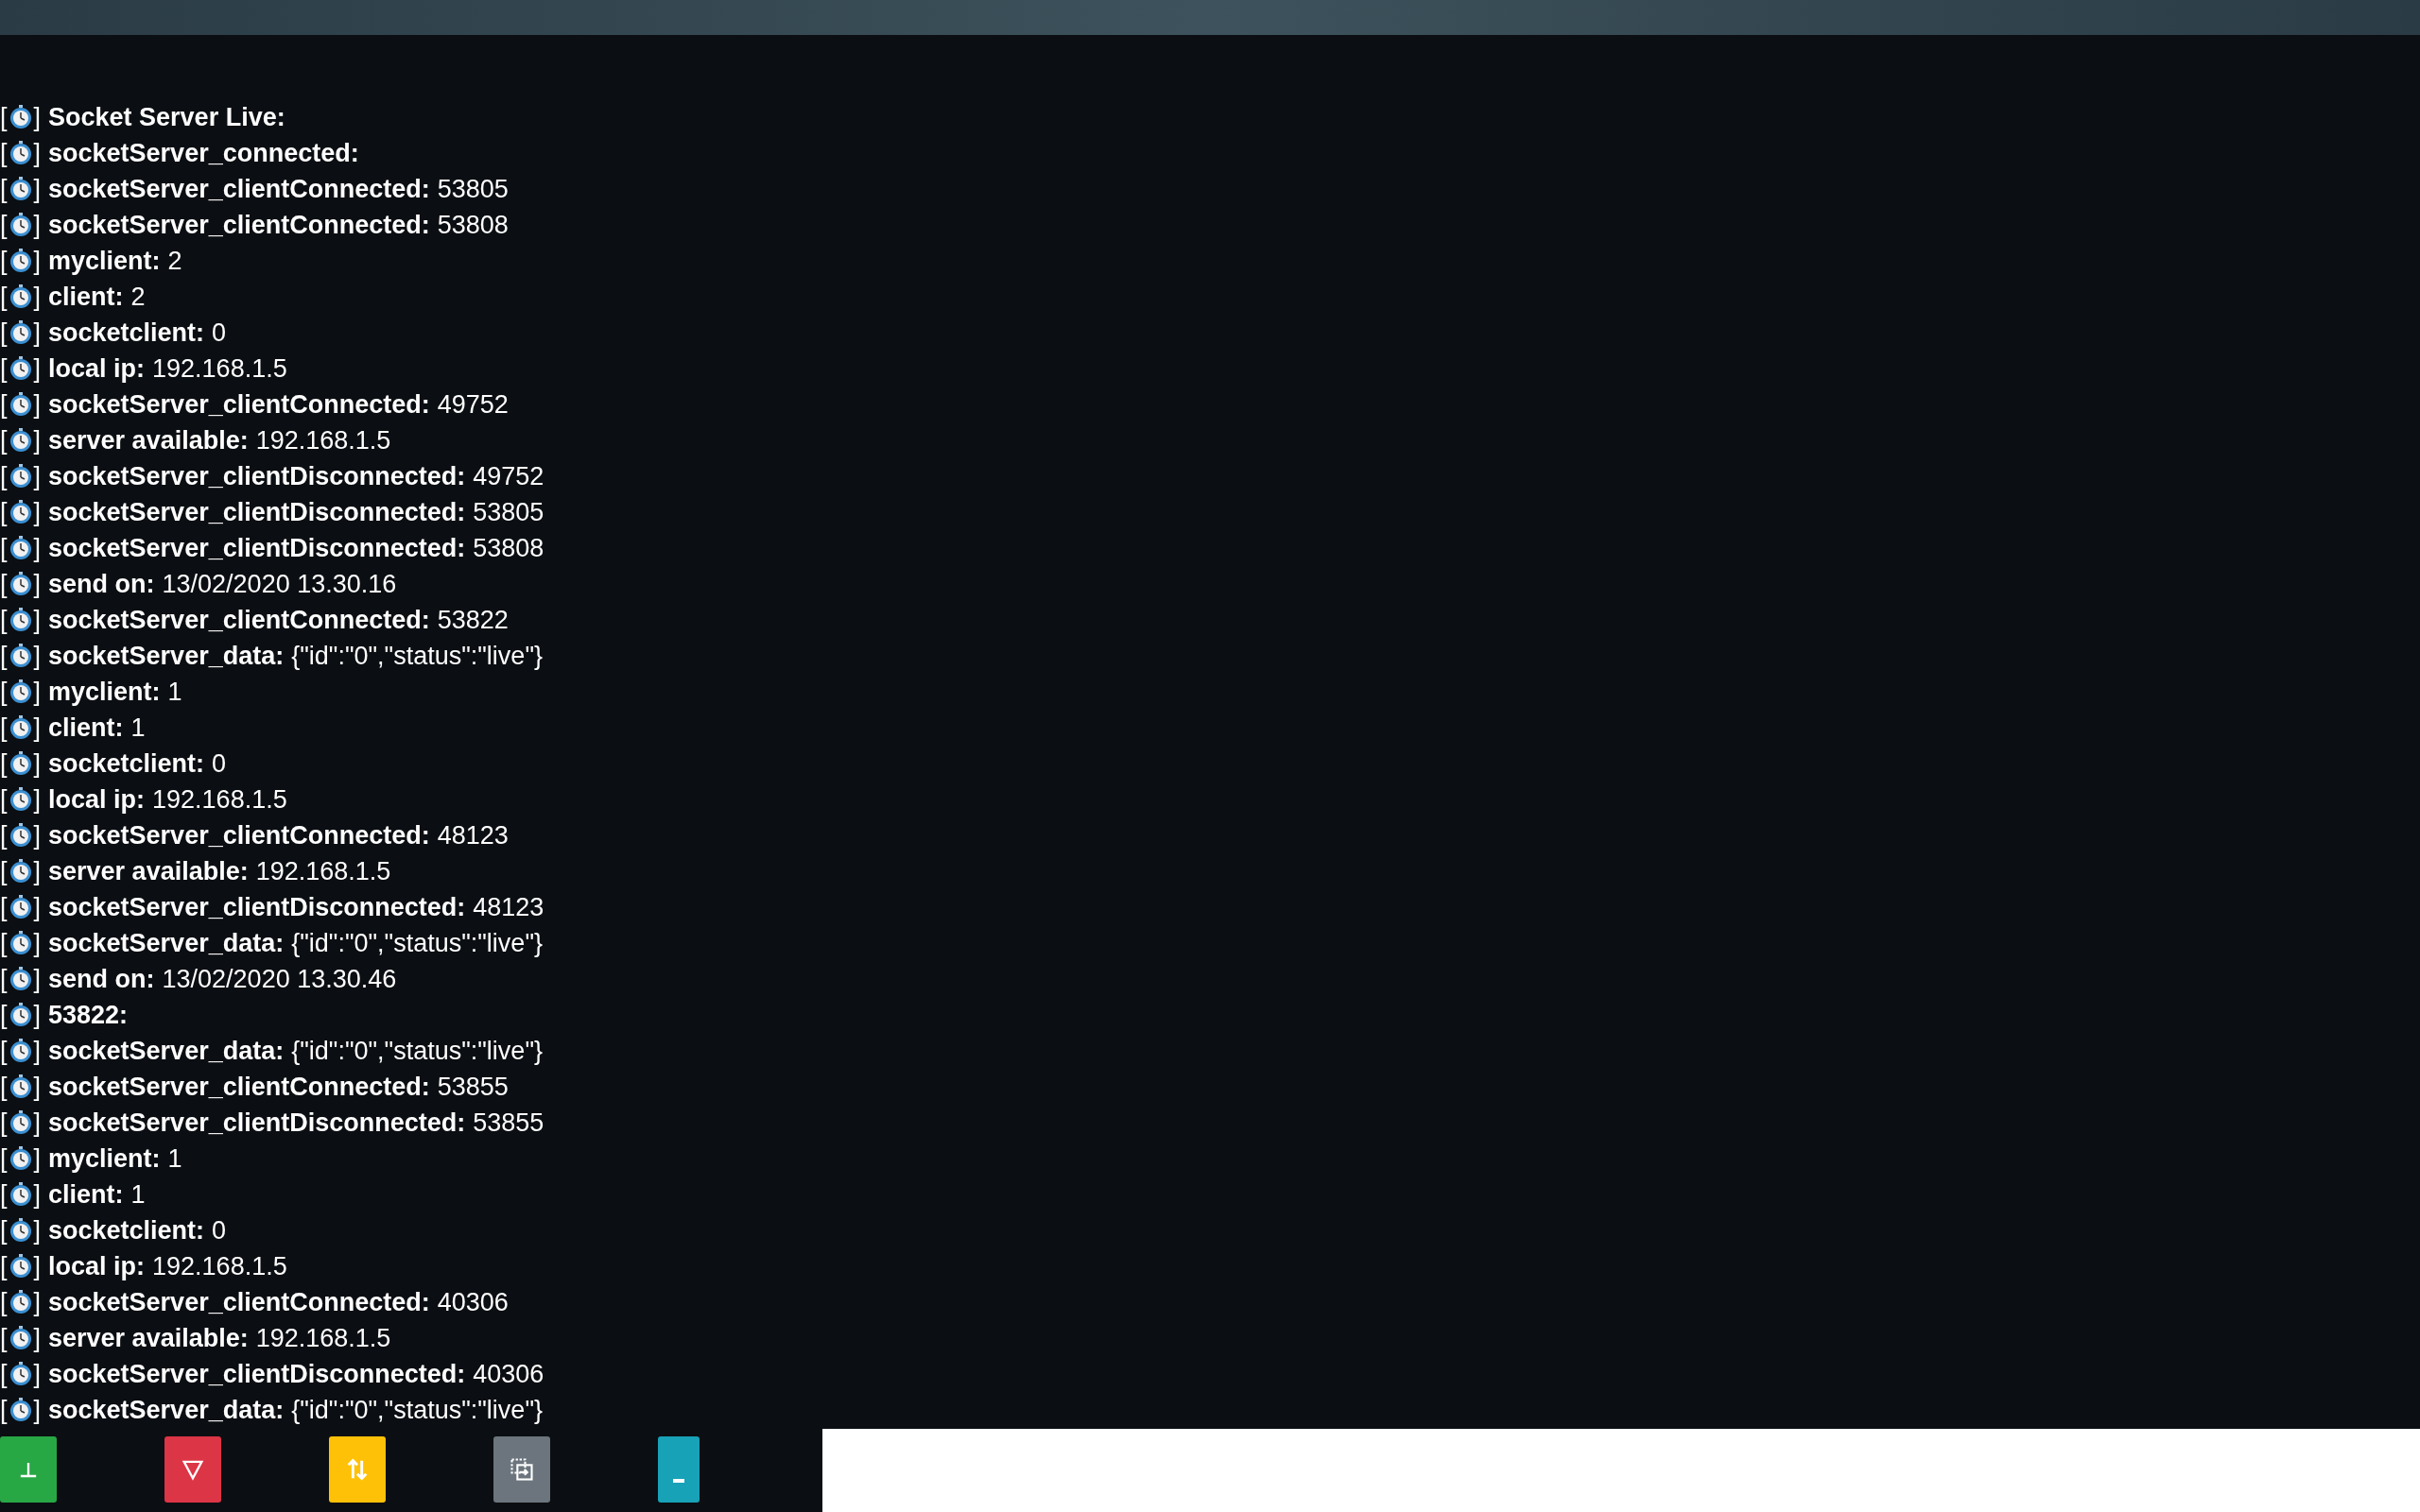 The width and height of the screenshot is (2420, 1512). What do you see at coordinates (473, 1302) in the screenshot?
I see `log-value: 40306` at bounding box center [473, 1302].